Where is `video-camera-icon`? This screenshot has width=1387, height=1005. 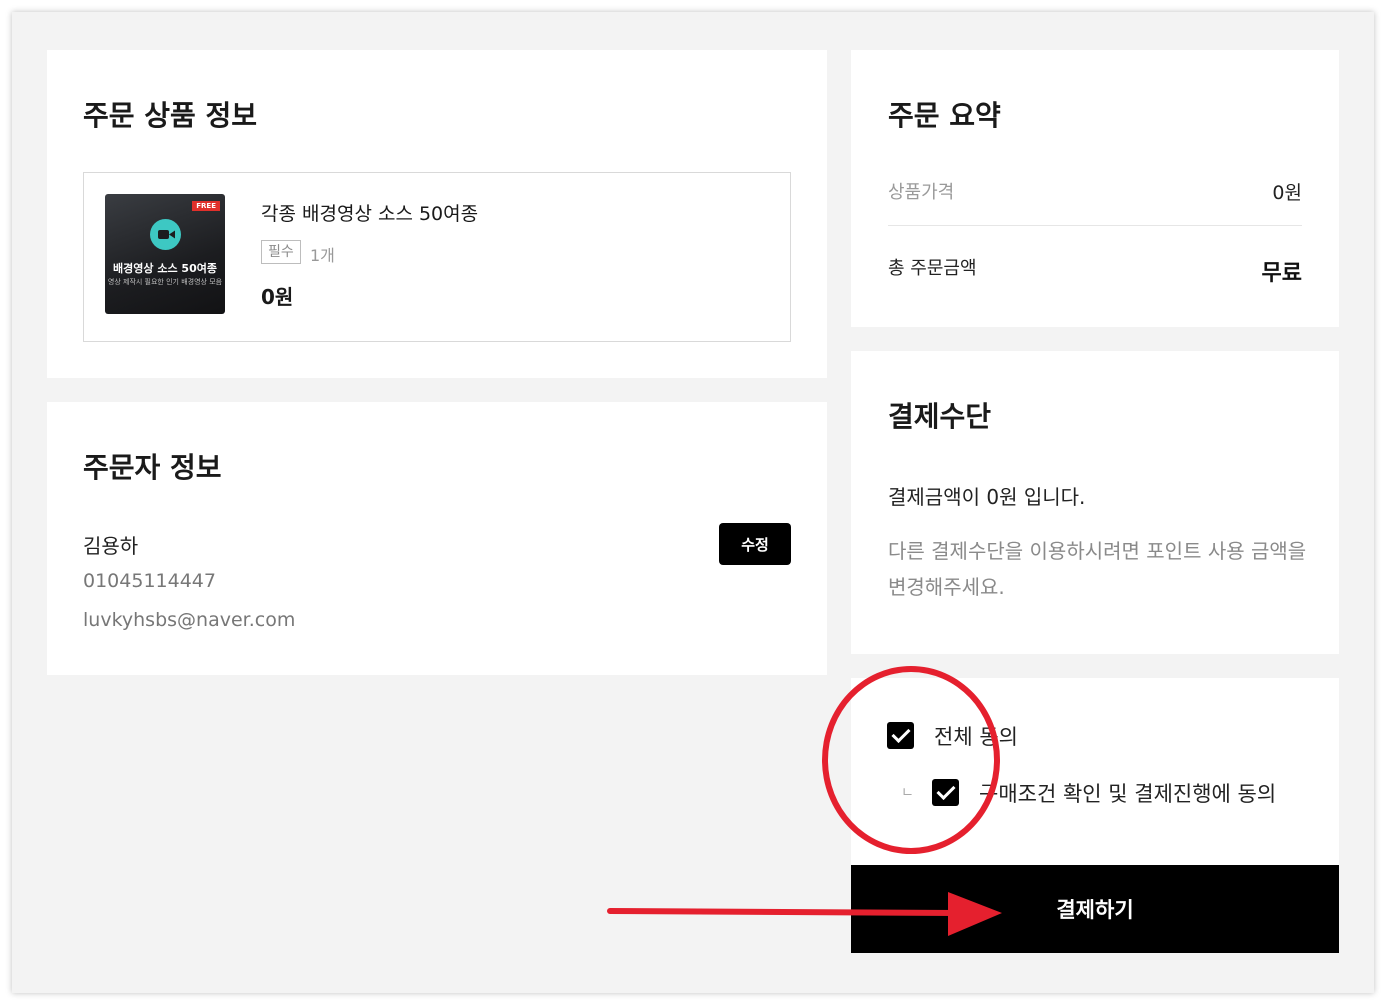
video-camera-icon is located at coordinates (165, 234).